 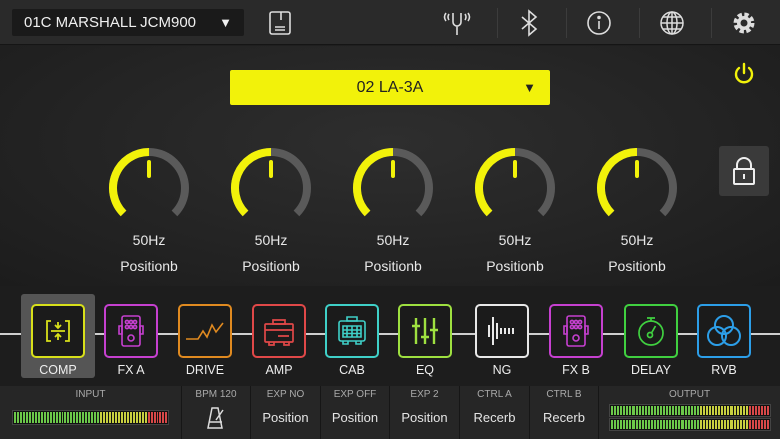 What do you see at coordinates (576, 370) in the screenshot?
I see `chain-block-label: FX B` at bounding box center [576, 370].